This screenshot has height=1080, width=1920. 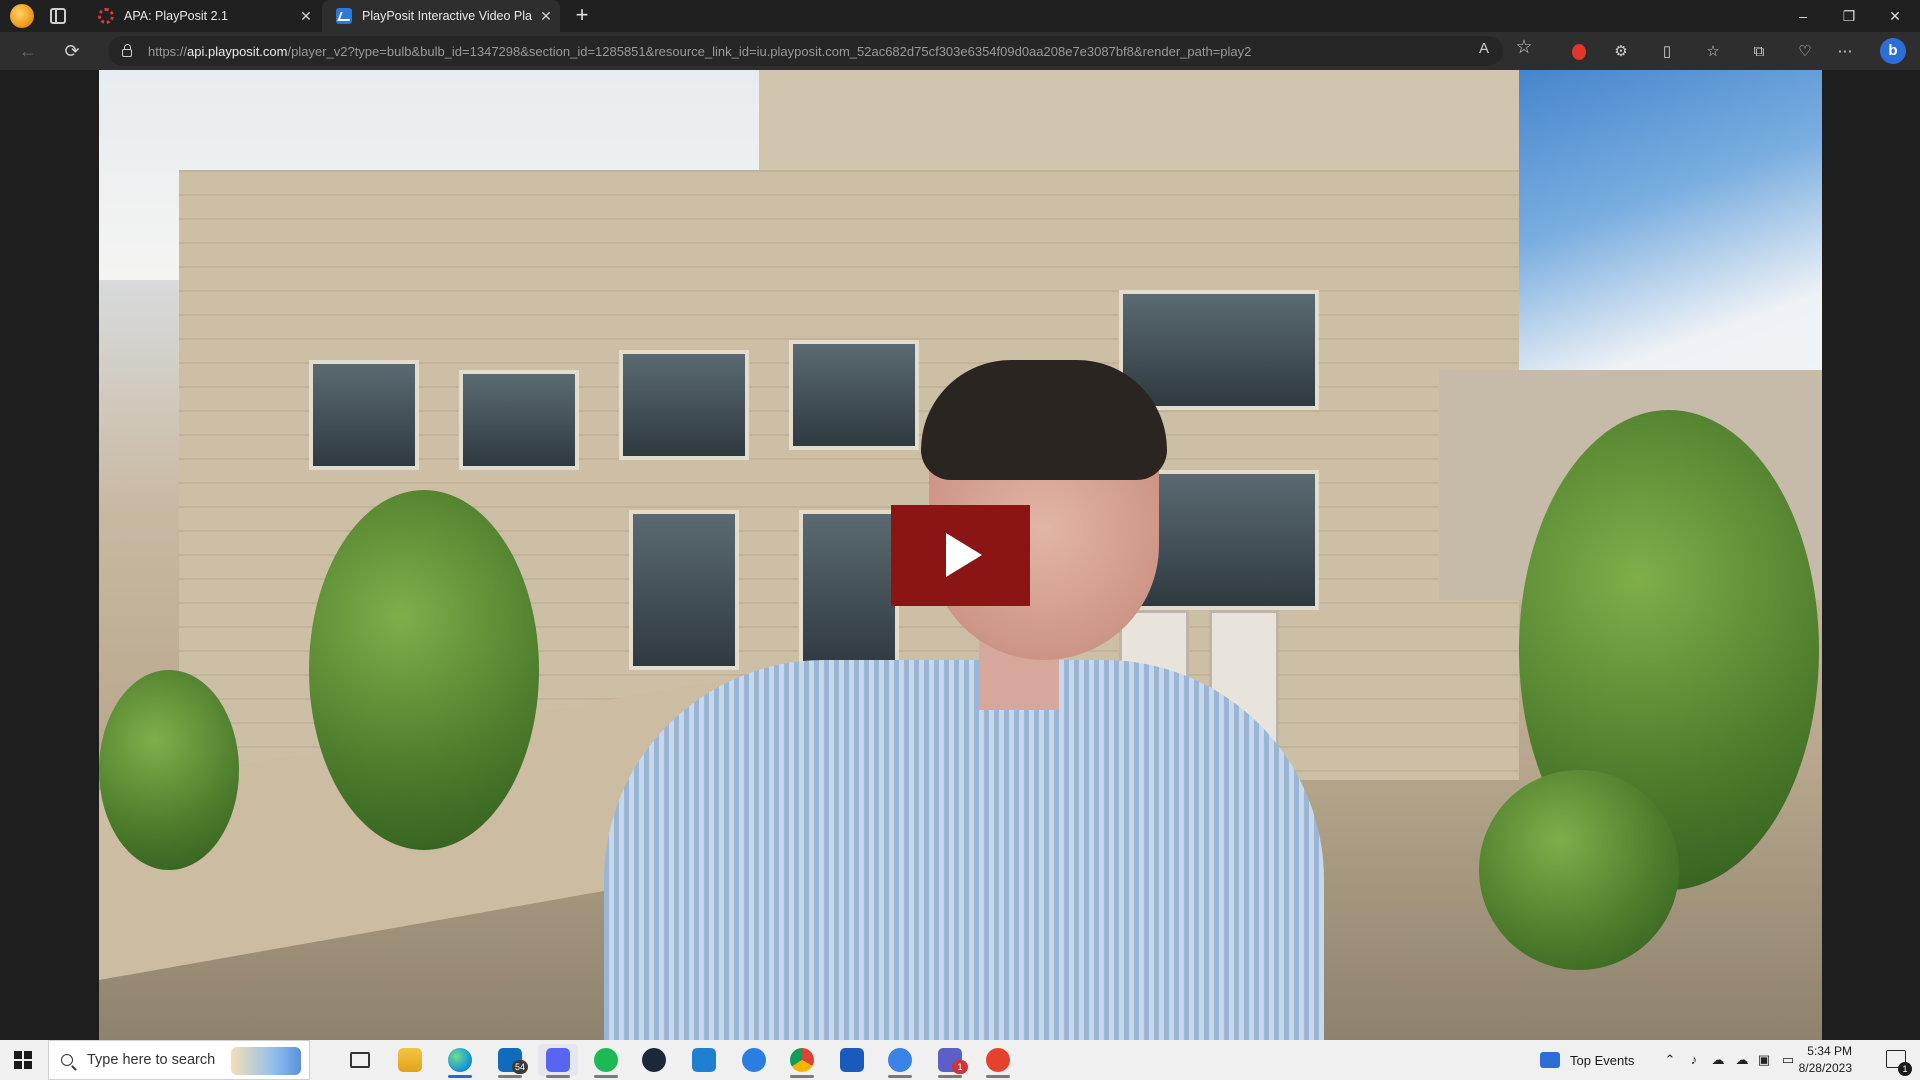 I want to click on bluestacks-x-icon, so click(x=900, y=1060).